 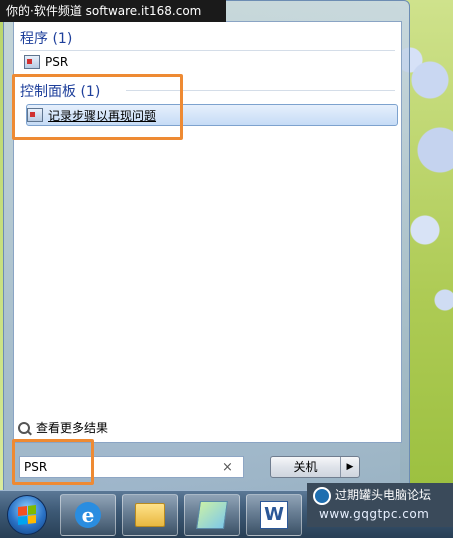 I want to click on taskbar-sticky-notes-button, so click(x=212, y=515).